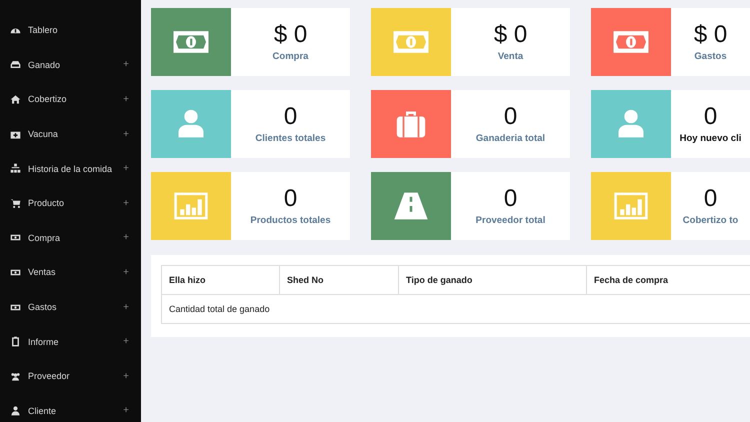 The width and height of the screenshot is (750, 422). Describe the element at coordinates (668, 280) in the screenshot. I see `column-header: Fecha de compra` at that location.